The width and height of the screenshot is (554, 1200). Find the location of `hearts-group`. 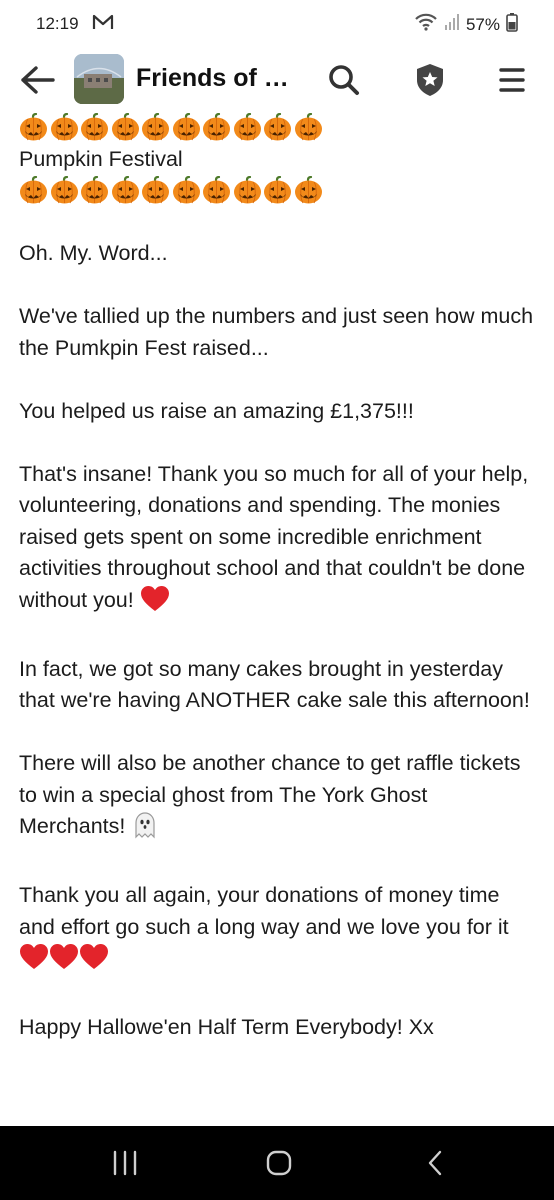

hearts-group is located at coordinates (64, 962).